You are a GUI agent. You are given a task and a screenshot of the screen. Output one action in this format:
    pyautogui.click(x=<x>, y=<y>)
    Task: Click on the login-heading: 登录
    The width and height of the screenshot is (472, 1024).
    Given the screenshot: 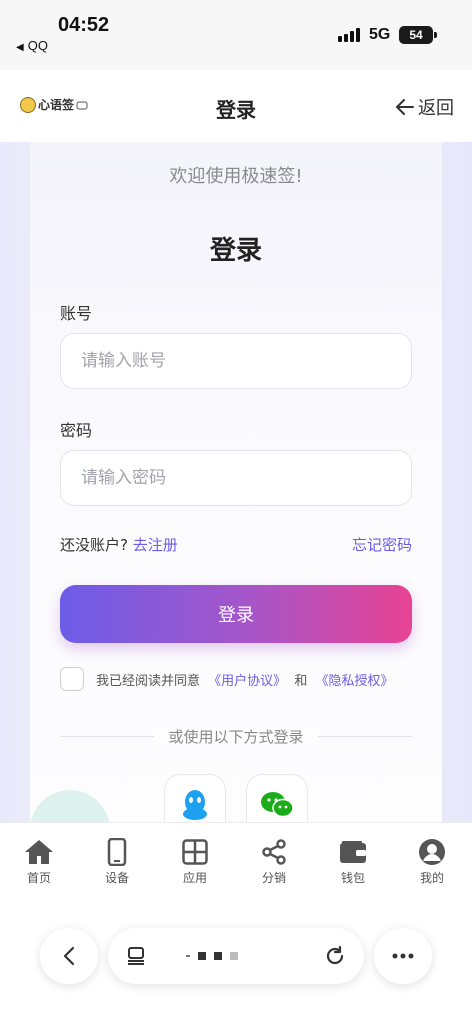 What is the action you would take?
    pyautogui.click(x=235, y=251)
    